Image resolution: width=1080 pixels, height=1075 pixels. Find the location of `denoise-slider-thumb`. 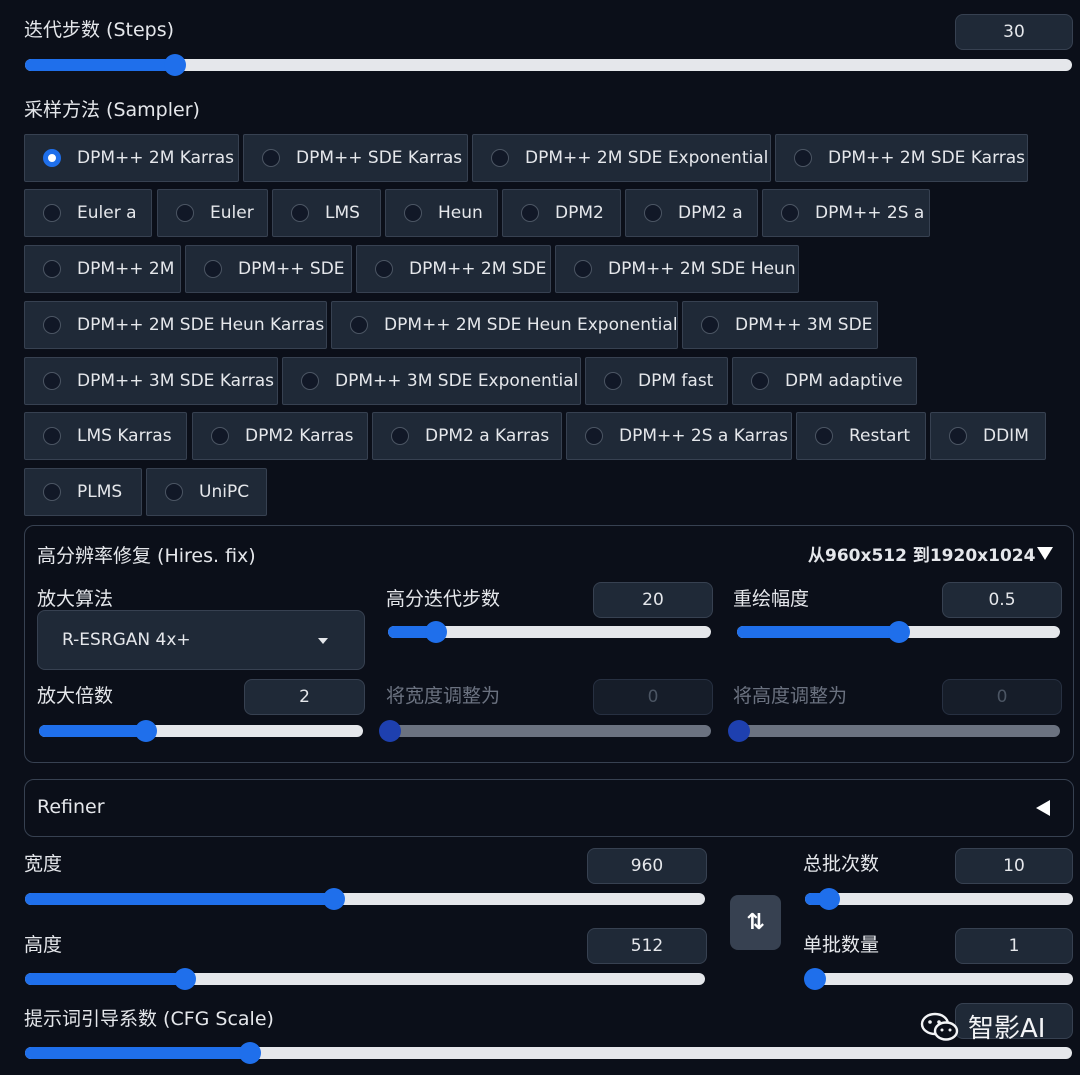

denoise-slider-thumb is located at coordinates (898, 632).